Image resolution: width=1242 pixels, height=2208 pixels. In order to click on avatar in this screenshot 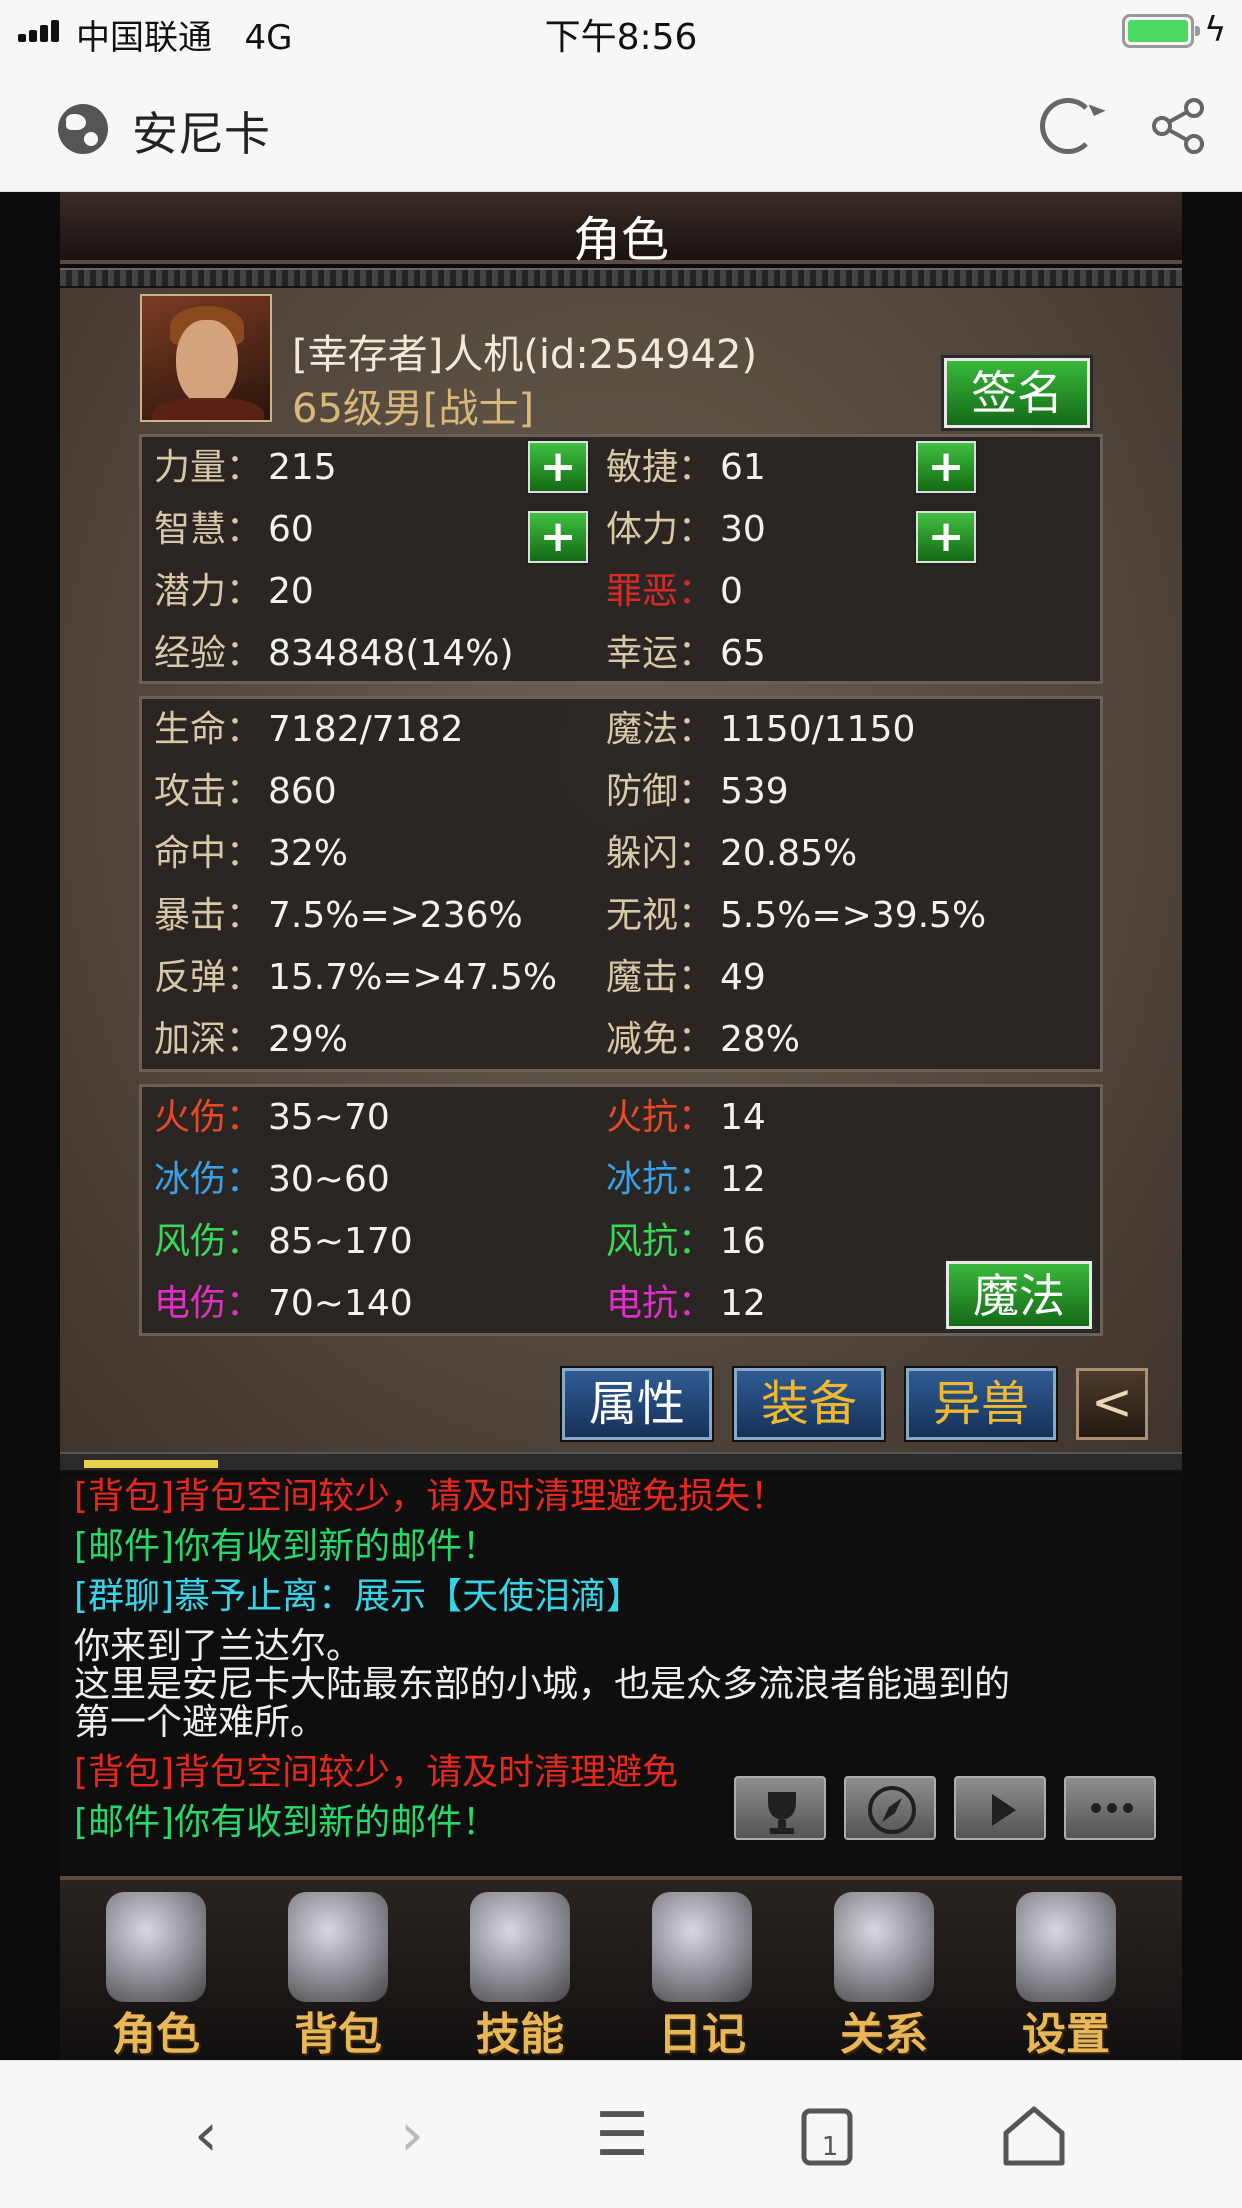, I will do `click(206, 358)`.